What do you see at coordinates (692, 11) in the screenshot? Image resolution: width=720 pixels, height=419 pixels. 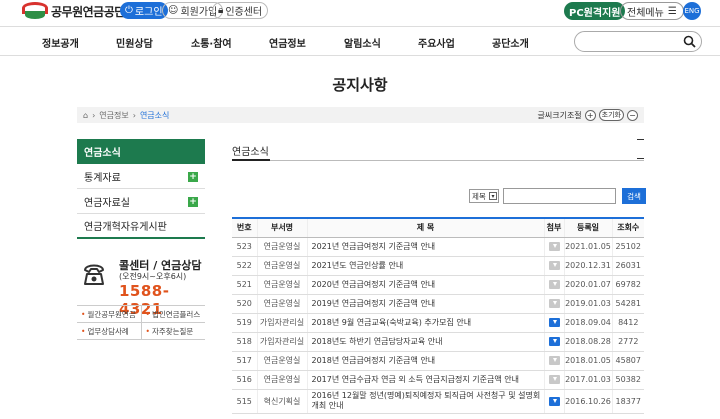 I see `english-site-button: ENG` at bounding box center [692, 11].